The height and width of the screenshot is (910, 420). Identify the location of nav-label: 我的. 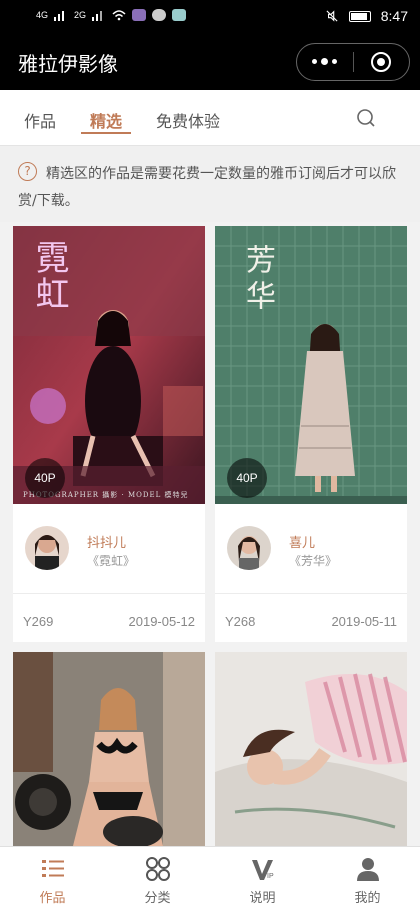
(367, 898).